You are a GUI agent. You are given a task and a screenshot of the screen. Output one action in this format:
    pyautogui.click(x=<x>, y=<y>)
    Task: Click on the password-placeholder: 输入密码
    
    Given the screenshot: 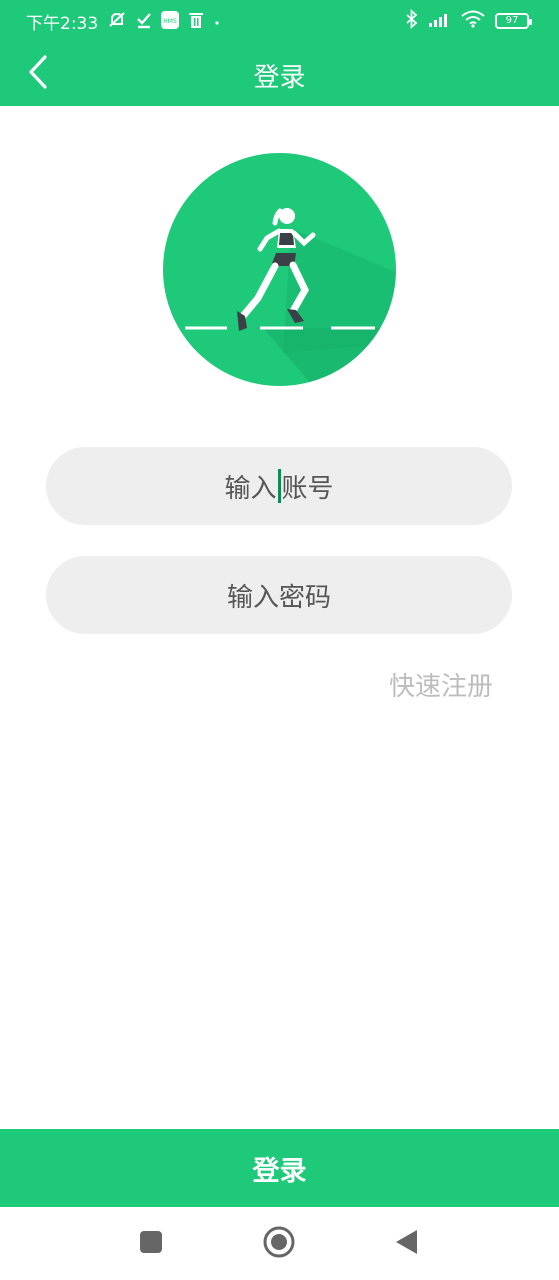 What is the action you would take?
    pyautogui.click(x=278, y=597)
    